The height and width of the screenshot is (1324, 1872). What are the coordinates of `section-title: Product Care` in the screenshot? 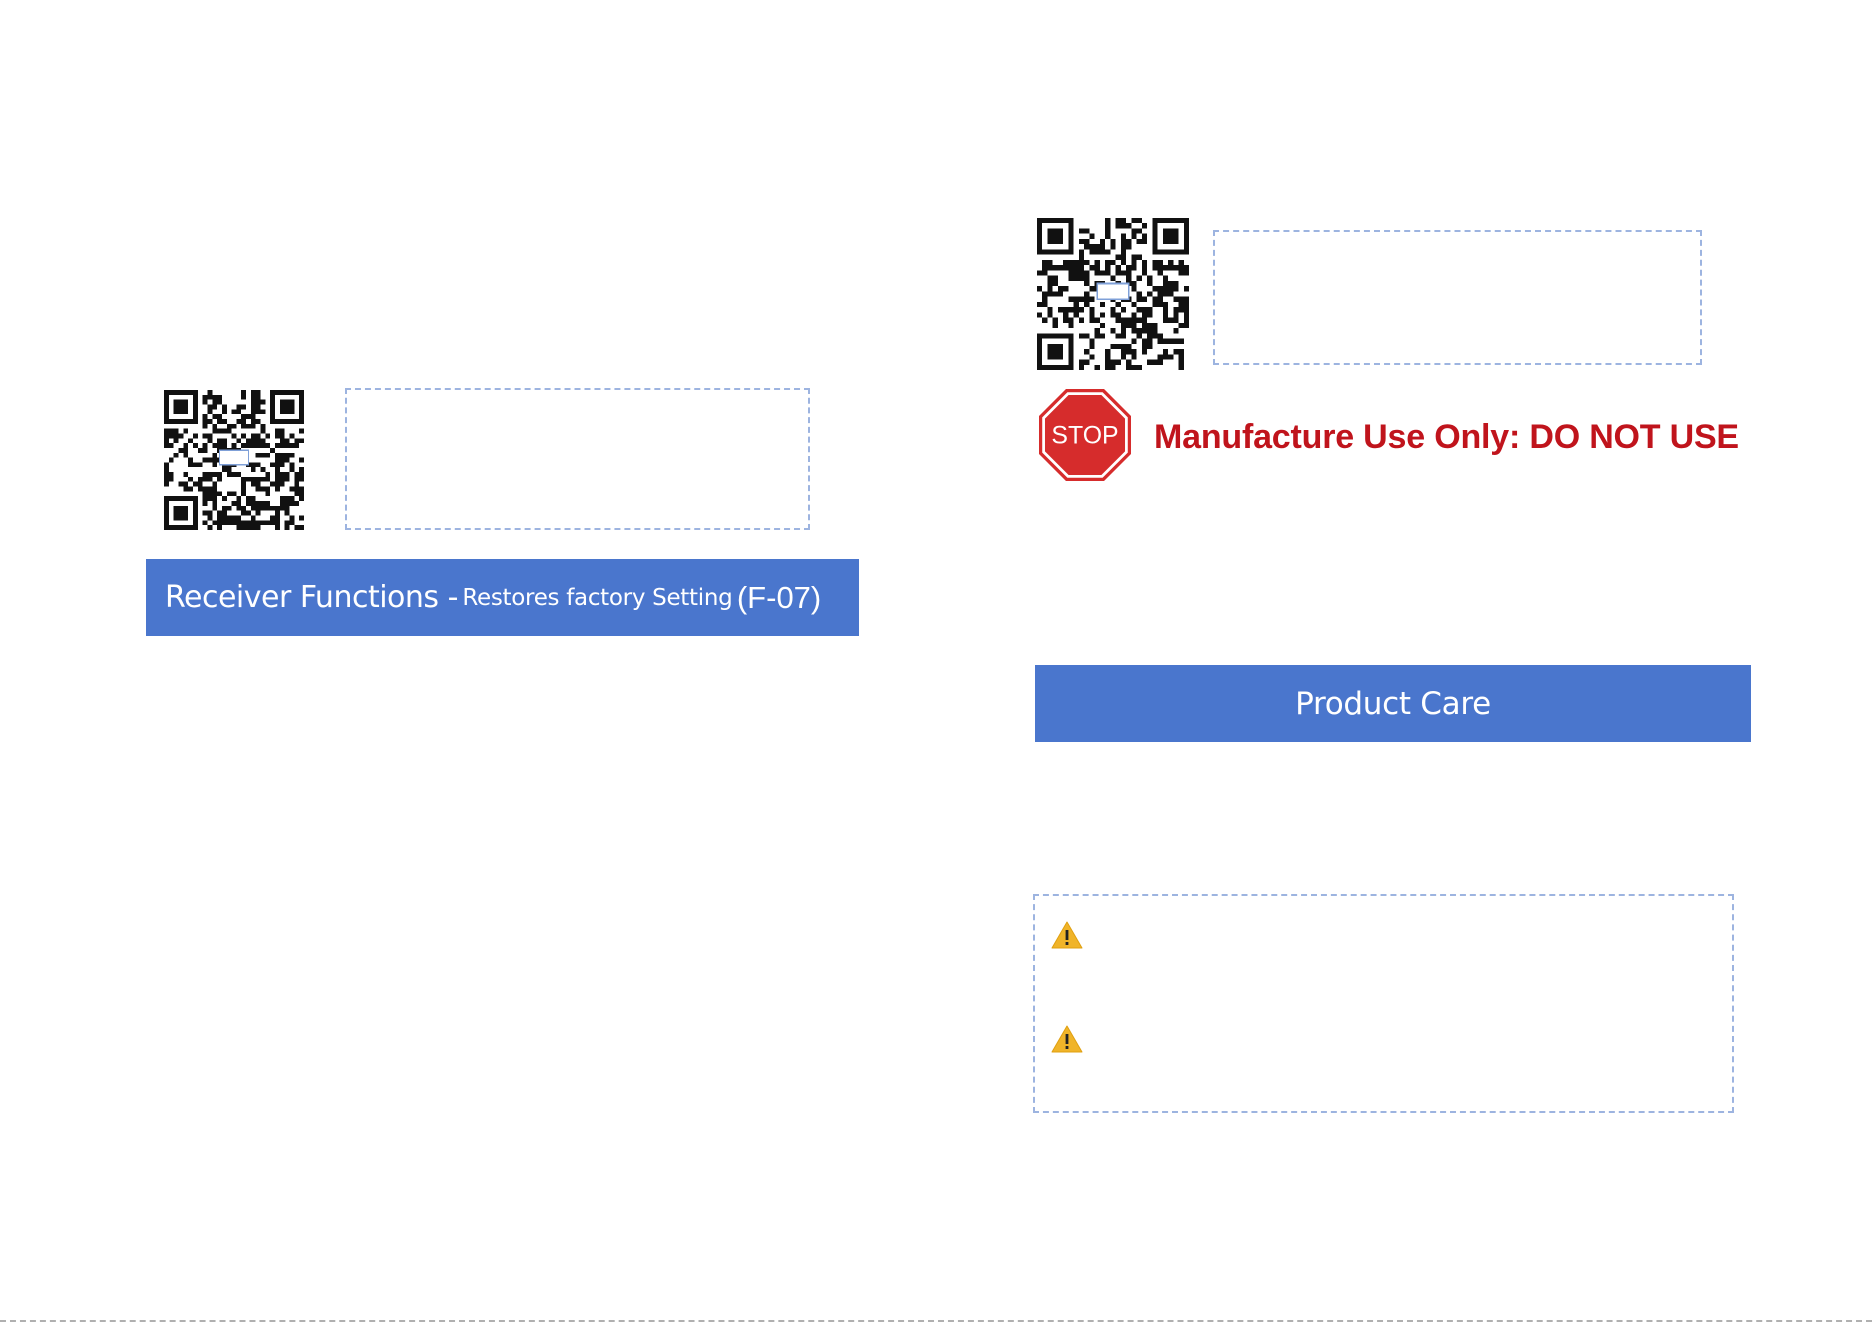 It's located at (1393, 703).